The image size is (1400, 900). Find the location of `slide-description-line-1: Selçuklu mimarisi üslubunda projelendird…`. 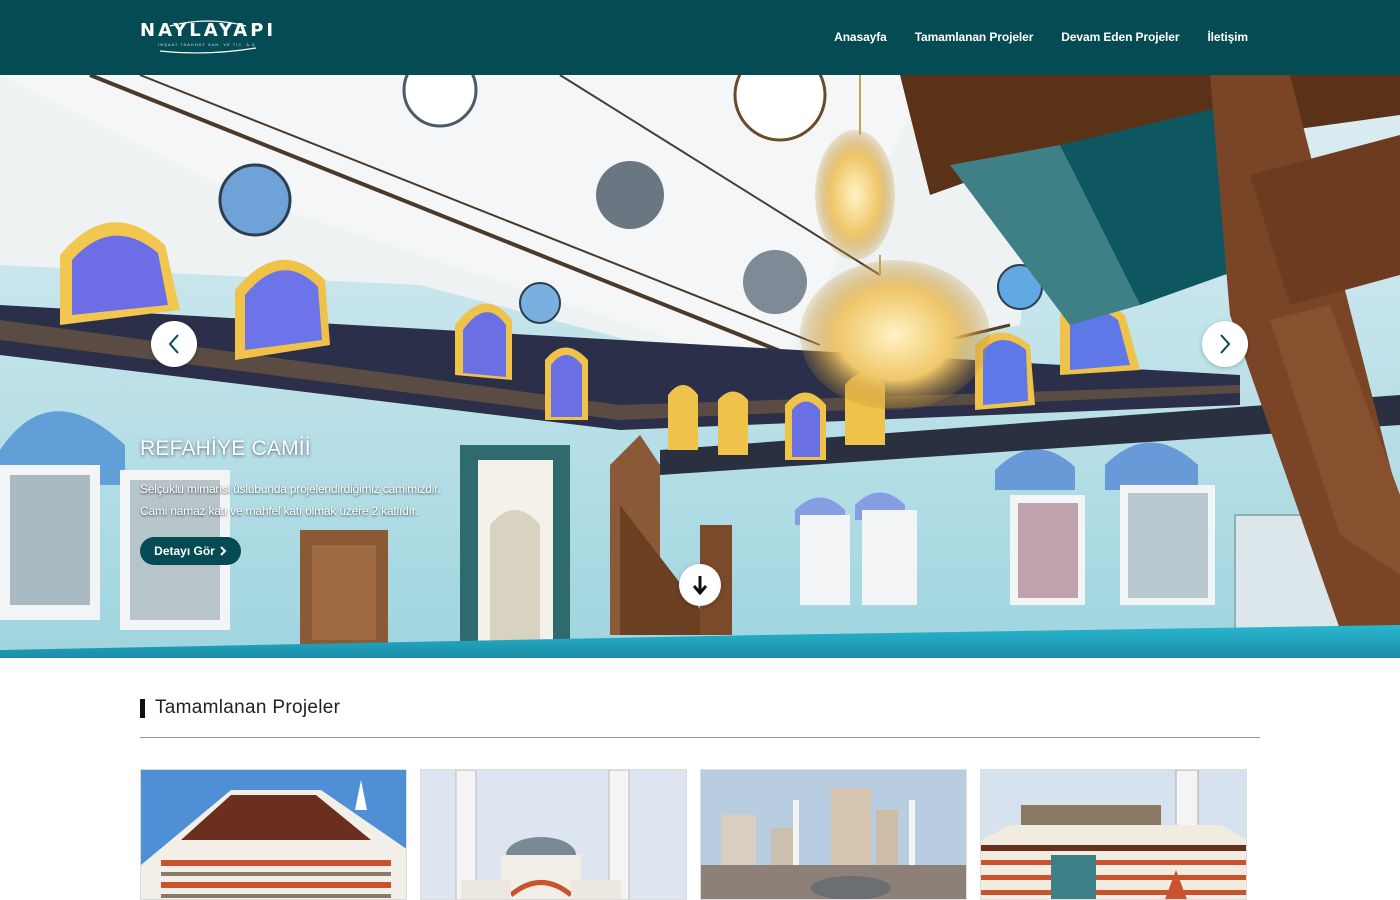

slide-description-line-1: Selçuklu mimarisi üslubunda projelendird… is located at coordinates (290, 489).